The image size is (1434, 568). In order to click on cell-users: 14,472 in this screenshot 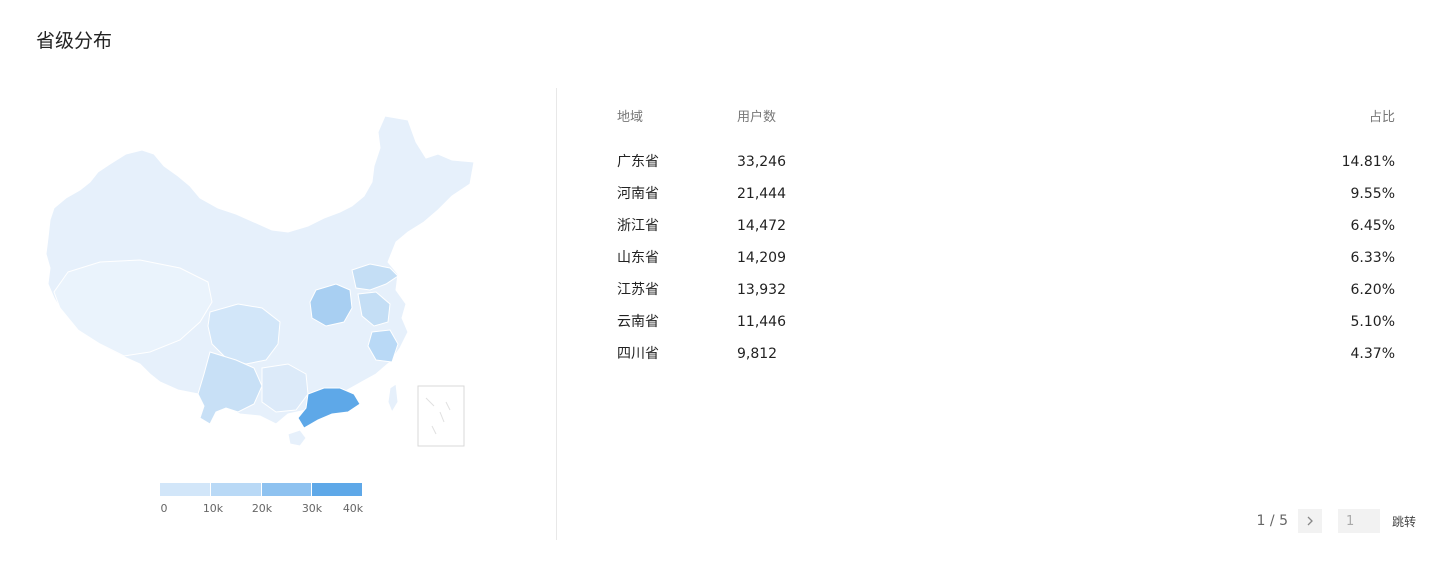, I will do `click(761, 226)`.